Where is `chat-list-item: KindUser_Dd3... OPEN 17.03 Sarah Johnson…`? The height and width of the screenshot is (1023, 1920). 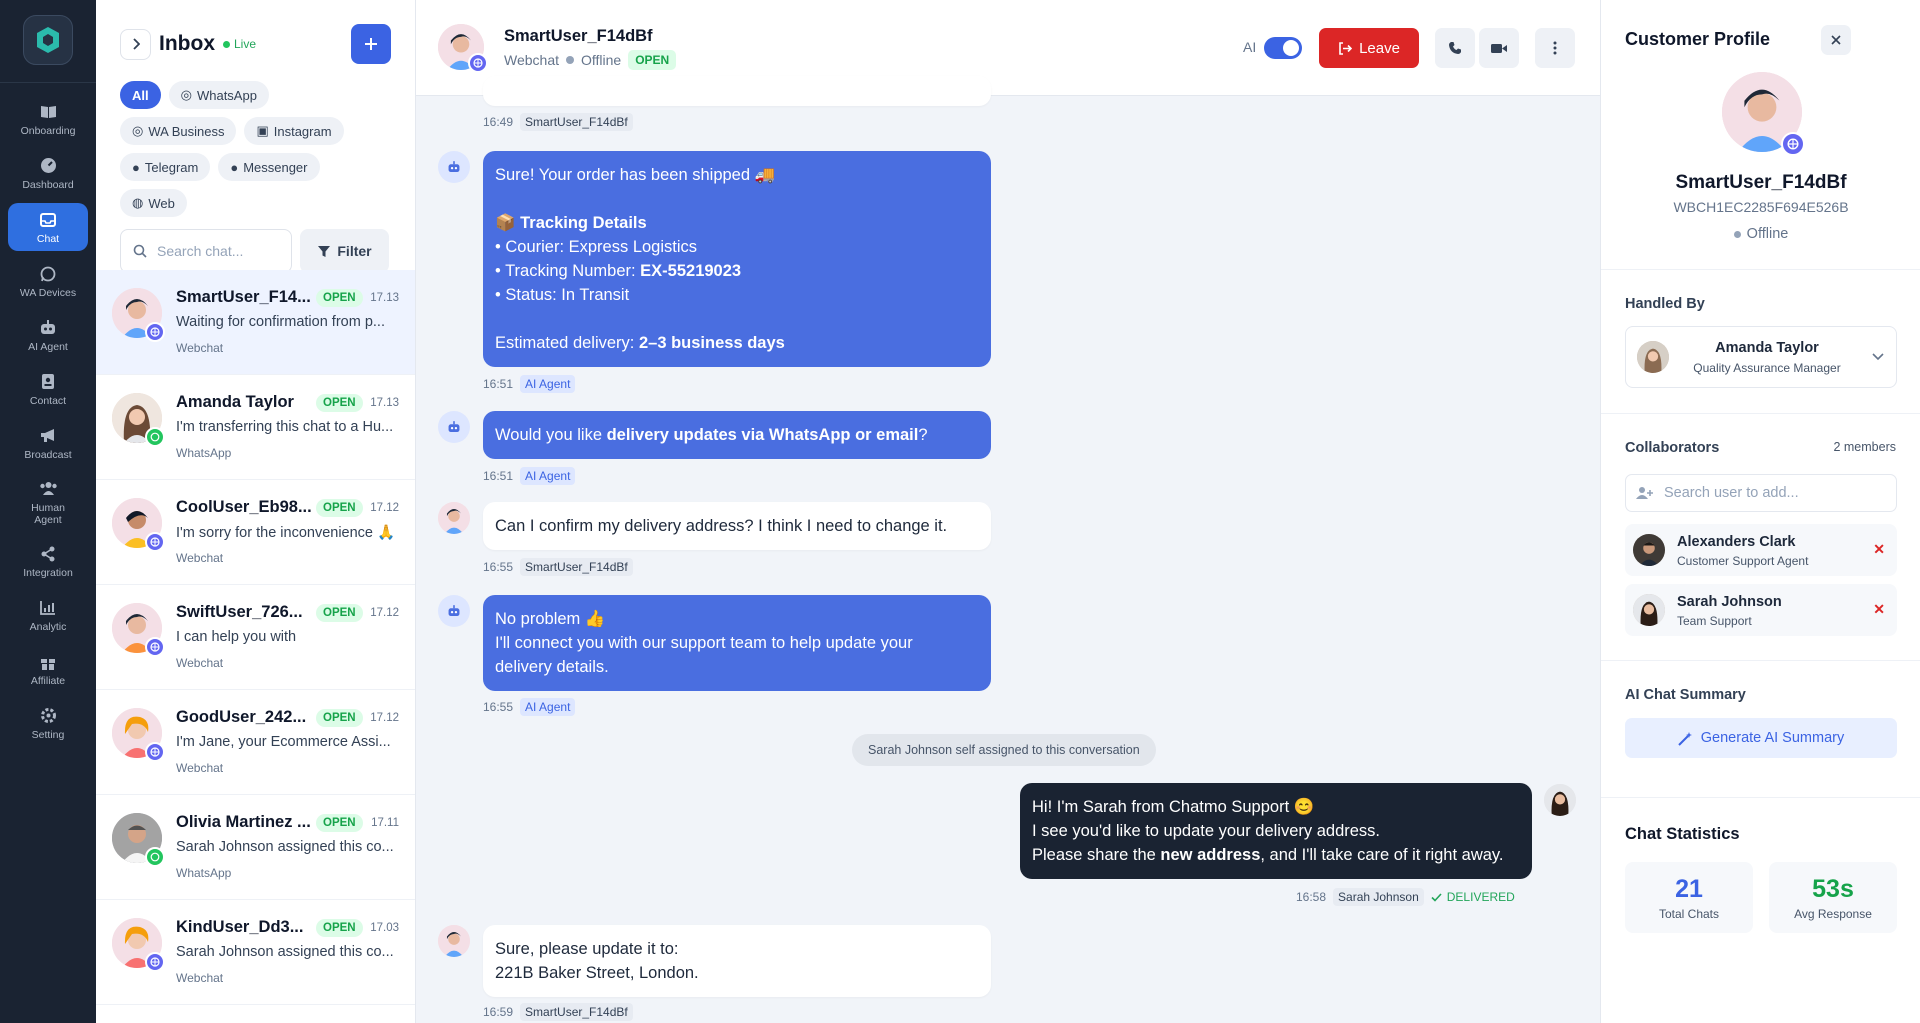 chat-list-item: KindUser_Dd3... OPEN 17.03 Sarah Johnson… is located at coordinates (255, 952).